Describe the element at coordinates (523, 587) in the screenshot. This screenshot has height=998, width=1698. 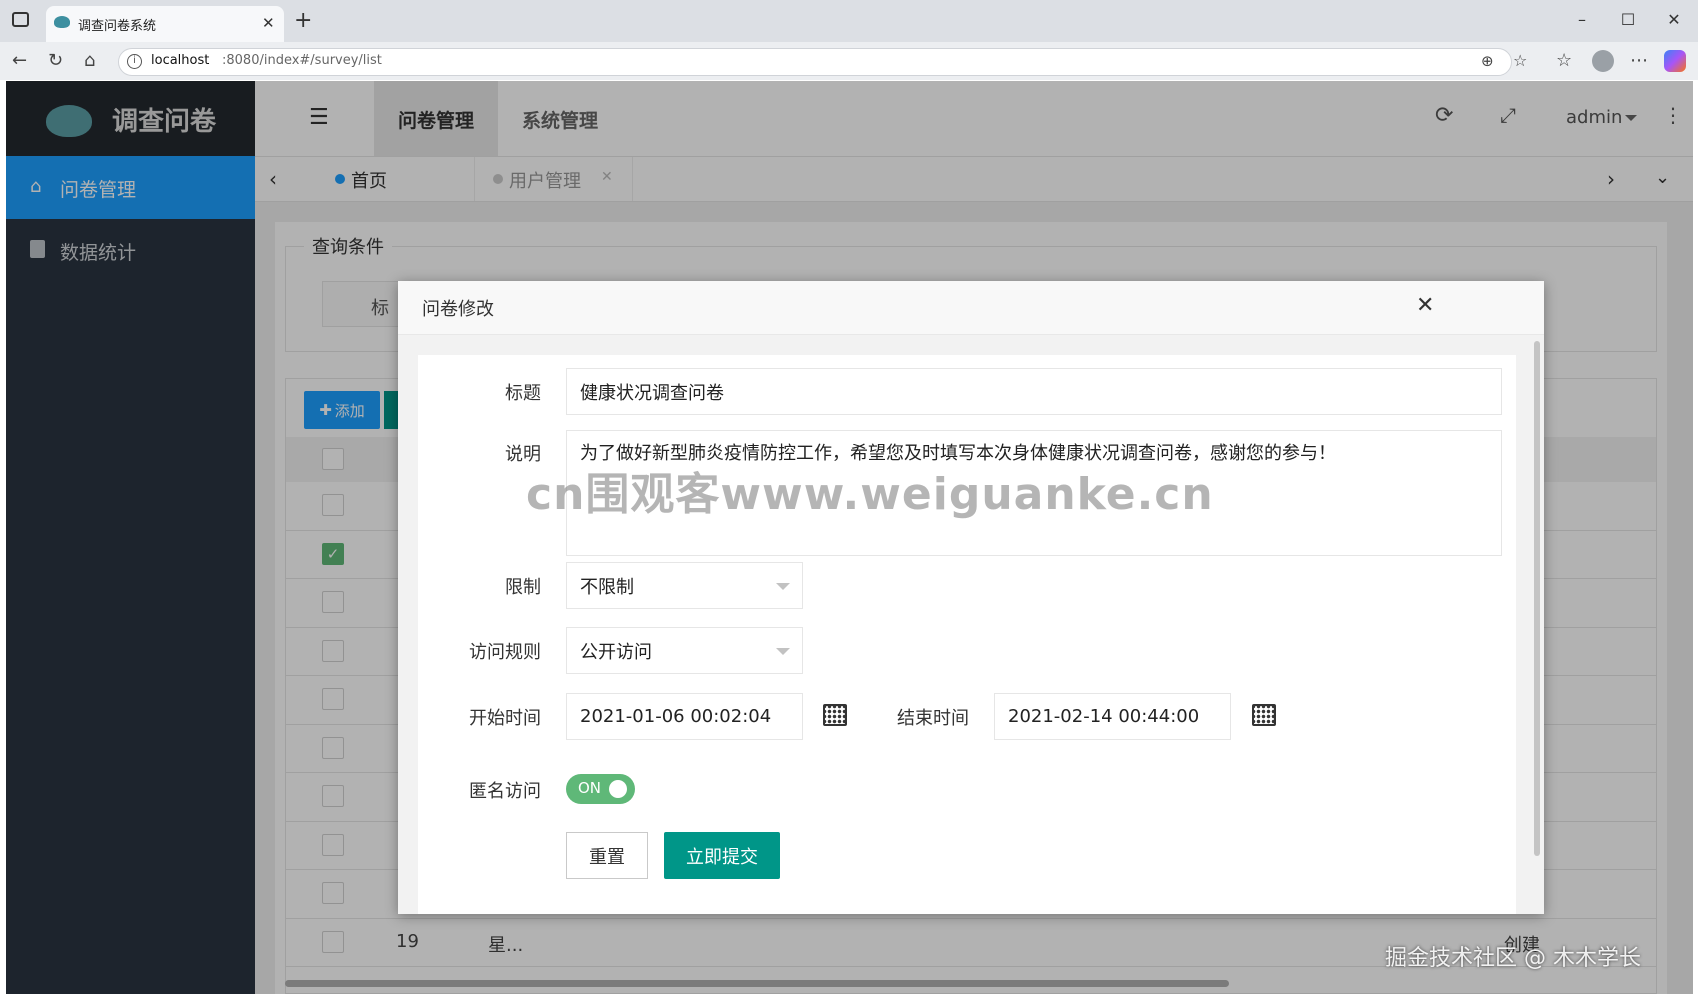
I see `limit-label: 限制` at that location.